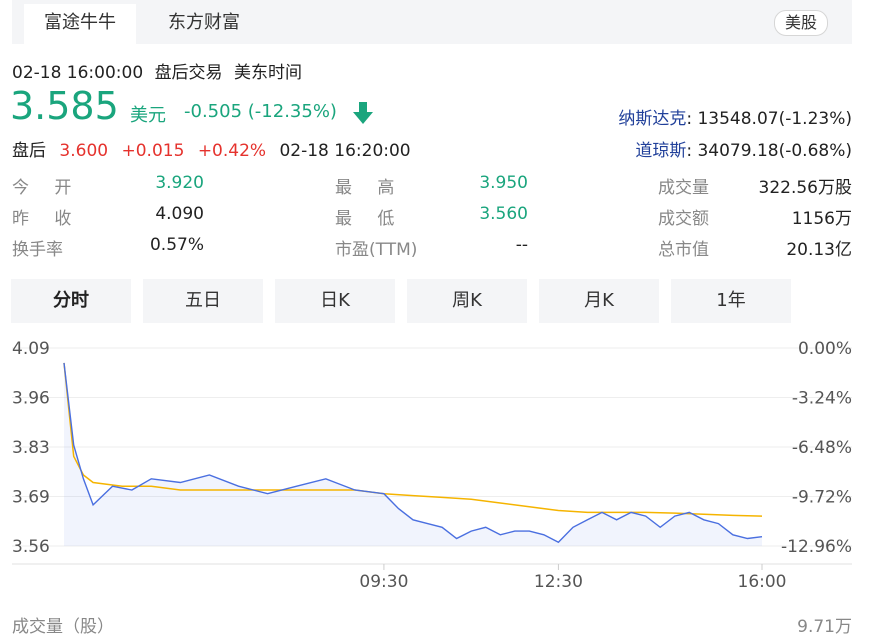 This screenshot has height=644, width=874. Describe the element at coordinates (652, 119) in the screenshot. I see `index-nasdaq-name: 纳斯达克` at that location.